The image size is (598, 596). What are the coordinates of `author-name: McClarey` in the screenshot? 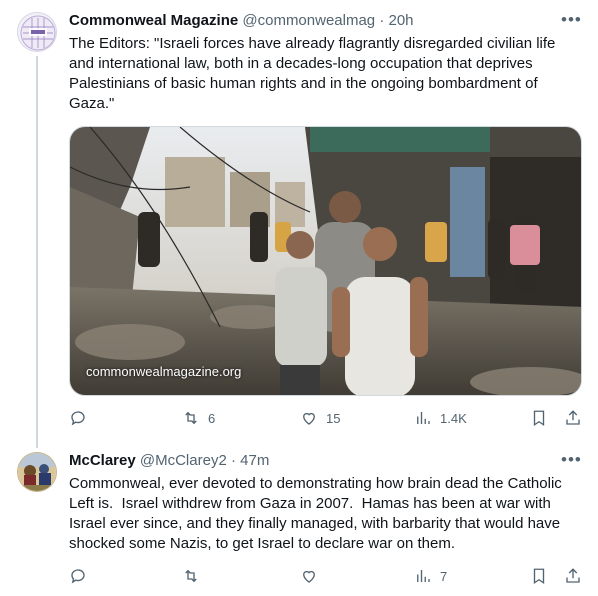 It's located at (102, 460).